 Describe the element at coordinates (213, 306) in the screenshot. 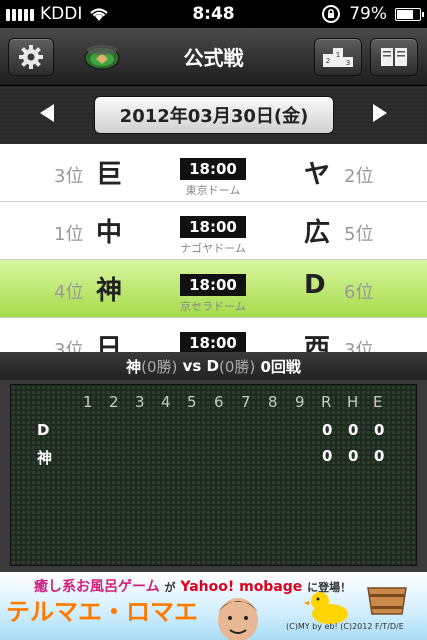

I see `venue: 京セラドーム` at that location.